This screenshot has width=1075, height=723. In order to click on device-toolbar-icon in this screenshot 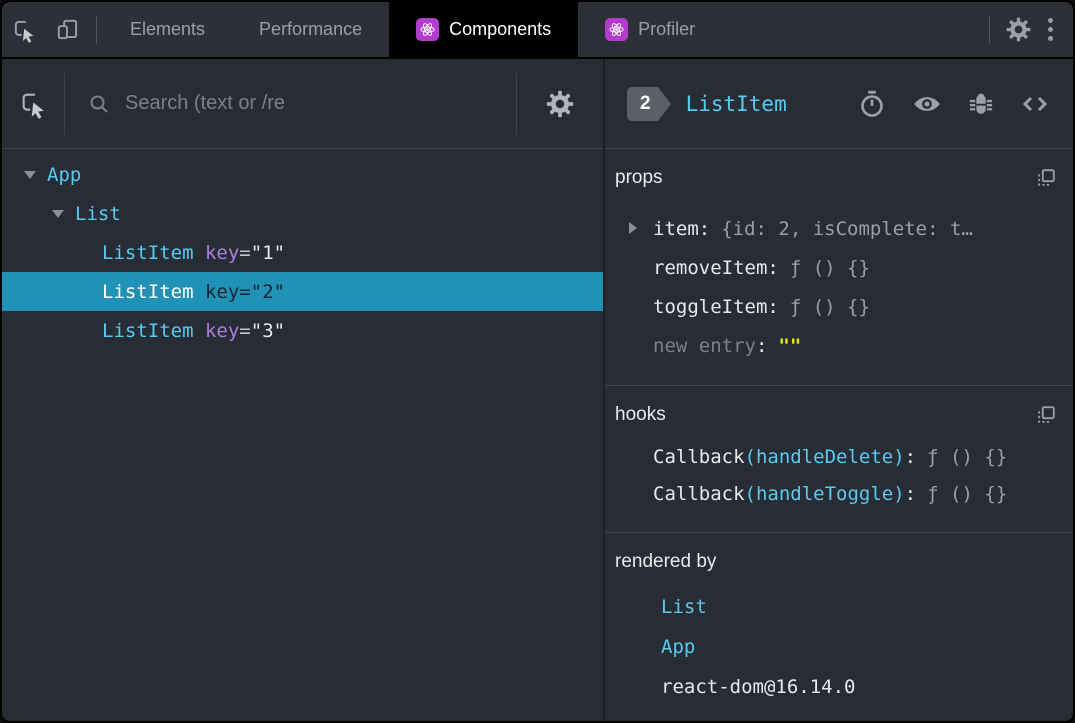, I will do `click(68, 29)`.